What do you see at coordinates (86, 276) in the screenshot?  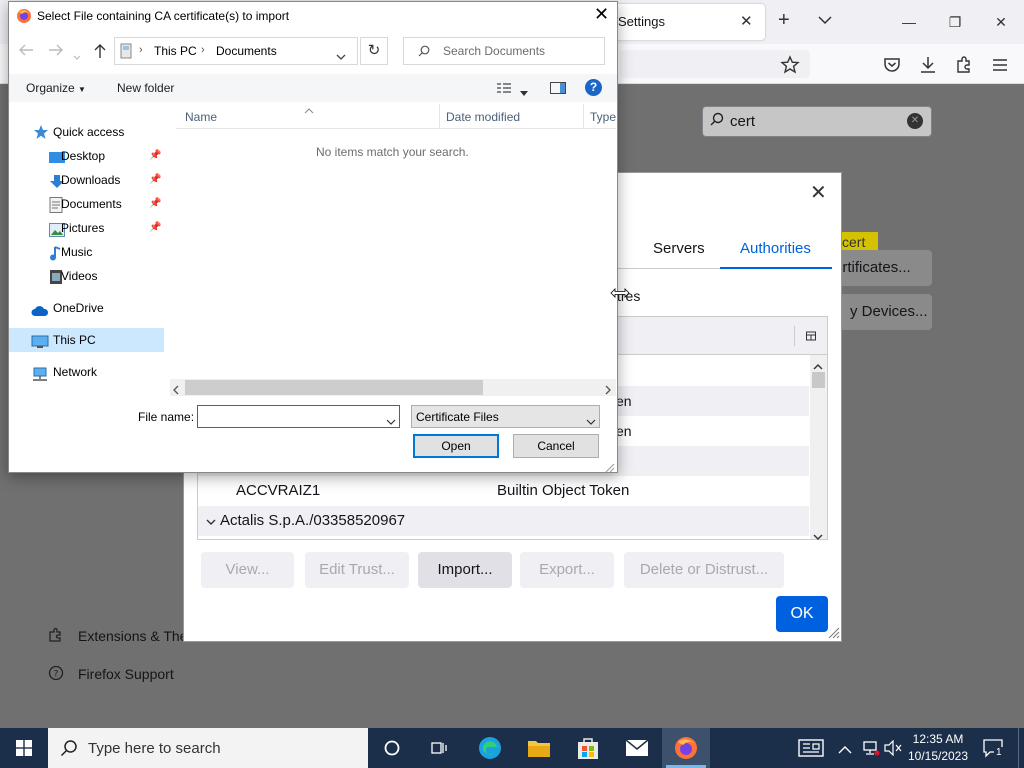 I see `nav-videos: Videos` at bounding box center [86, 276].